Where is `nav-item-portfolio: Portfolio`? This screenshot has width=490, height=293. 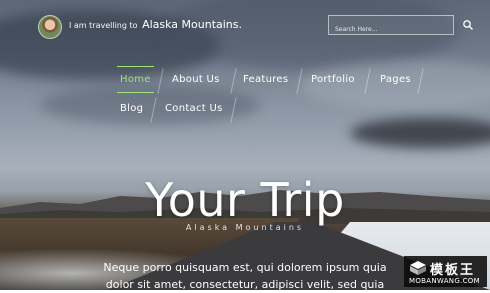 nav-item-portfolio: Portfolio is located at coordinates (333, 79).